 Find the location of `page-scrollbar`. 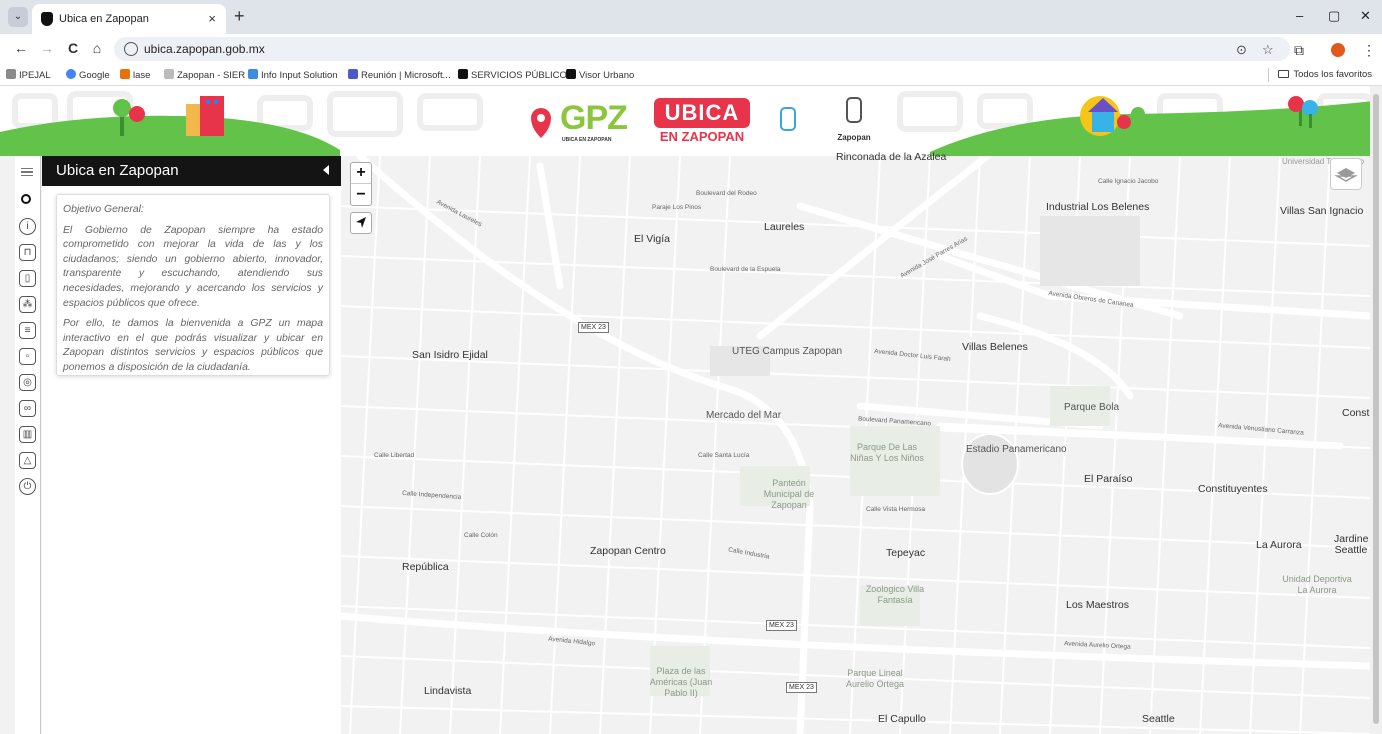

page-scrollbar is located at coordinates (1376, 410).